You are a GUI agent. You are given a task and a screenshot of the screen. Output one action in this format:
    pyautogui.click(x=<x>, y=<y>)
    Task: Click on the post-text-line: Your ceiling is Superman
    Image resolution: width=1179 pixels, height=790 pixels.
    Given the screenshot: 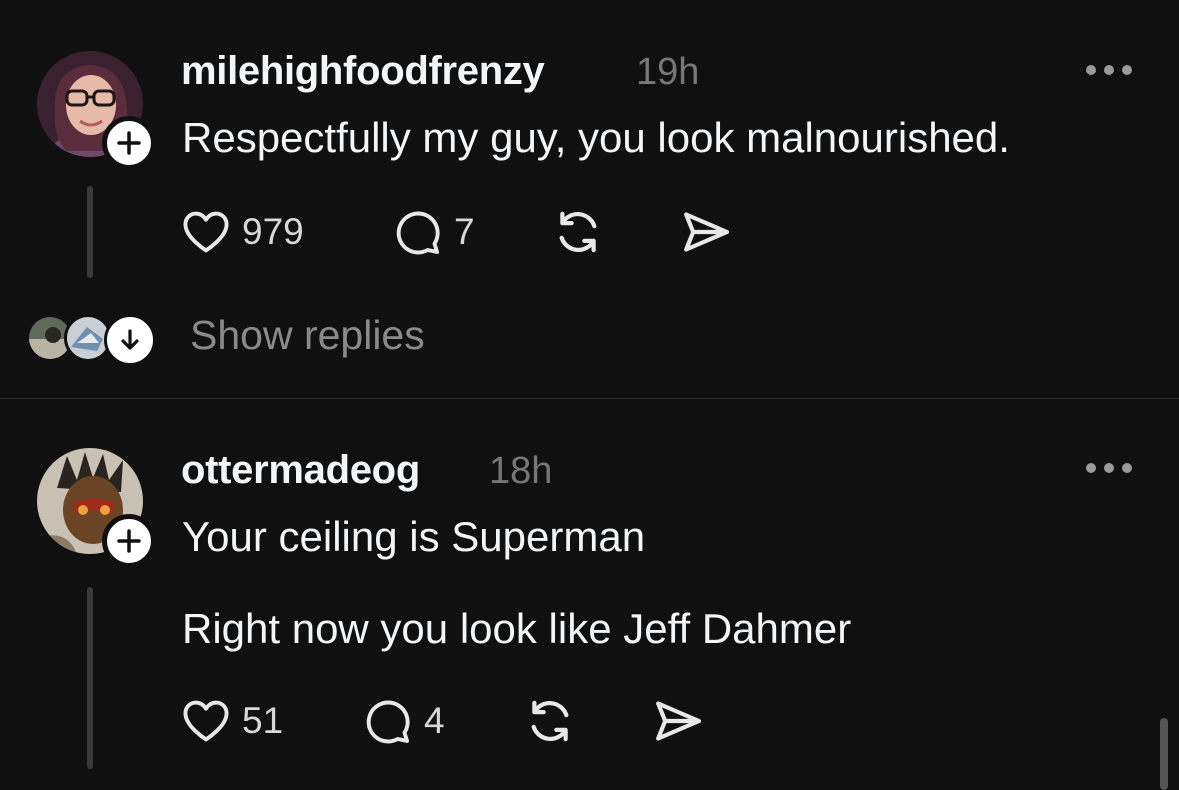 What is the action you would take?
    pyautogui.click(x=414, y=536)
    